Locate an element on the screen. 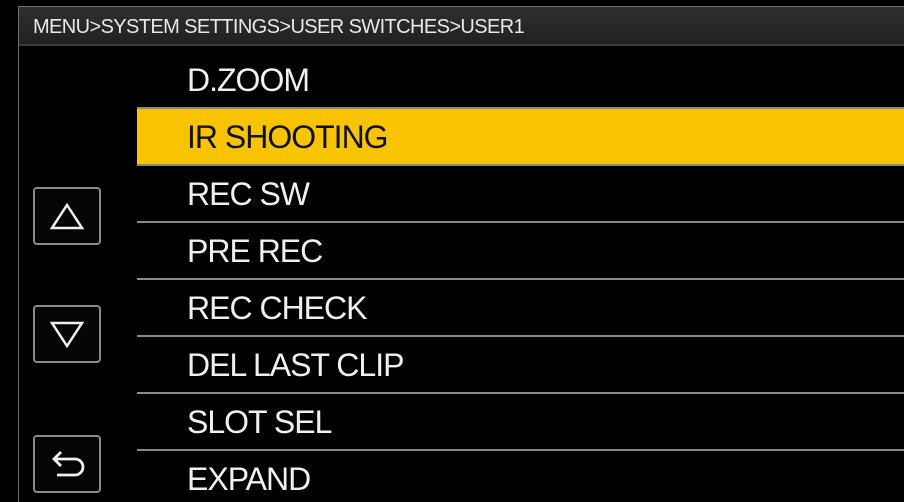 Image resolution: width=904 pixels, height=502 pixels. menu-item-pre-rec: PRE REC is located at coordinates (520, 251).